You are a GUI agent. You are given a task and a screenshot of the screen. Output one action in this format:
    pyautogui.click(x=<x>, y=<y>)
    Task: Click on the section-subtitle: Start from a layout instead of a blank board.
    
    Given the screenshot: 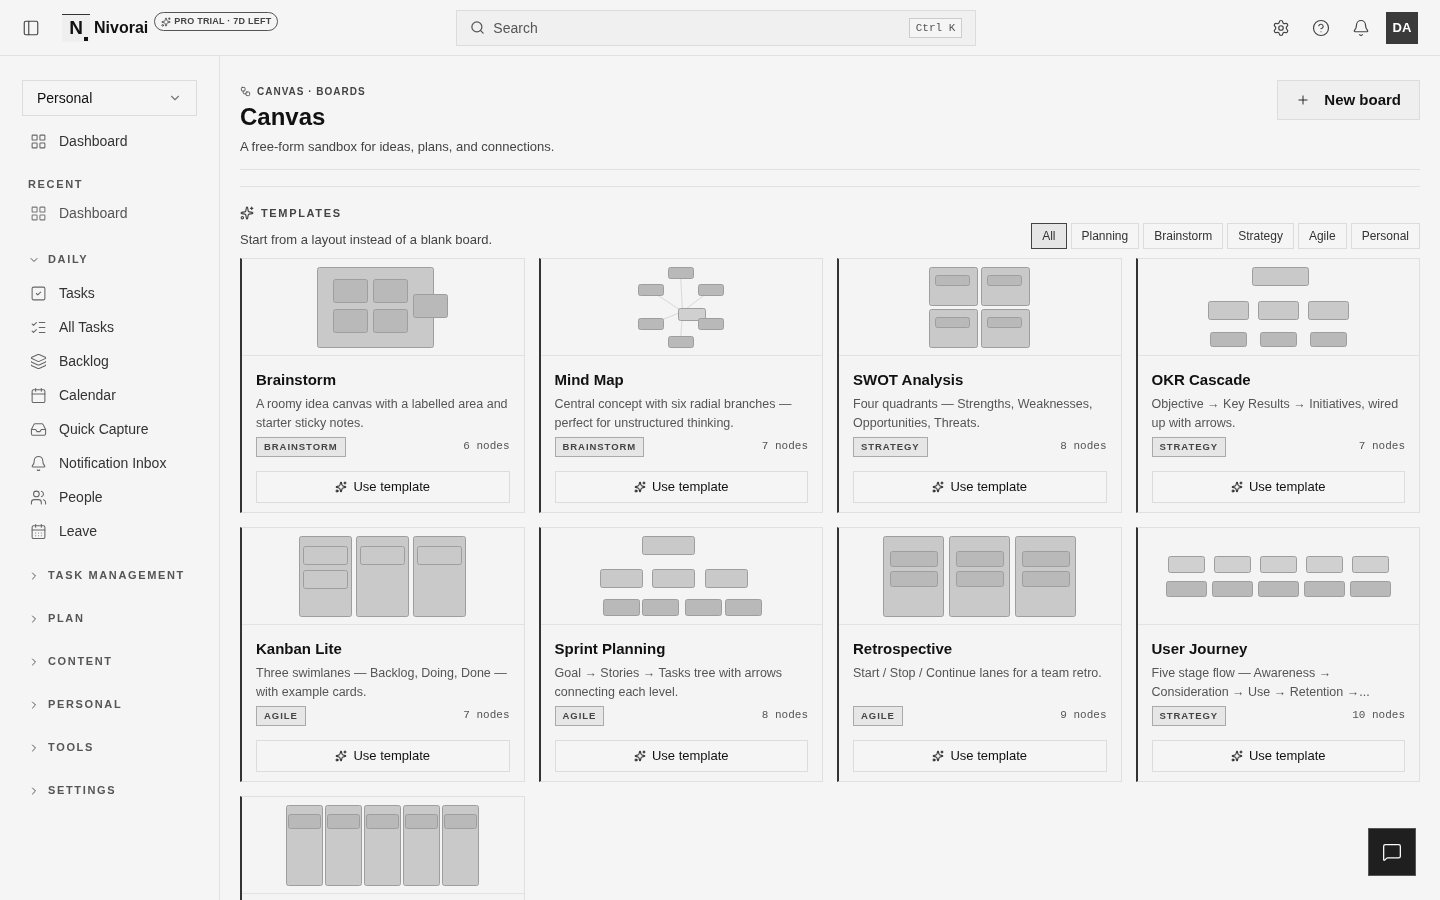 What is the action you would take?
    pyautogui.click(x=366, y=239)
    